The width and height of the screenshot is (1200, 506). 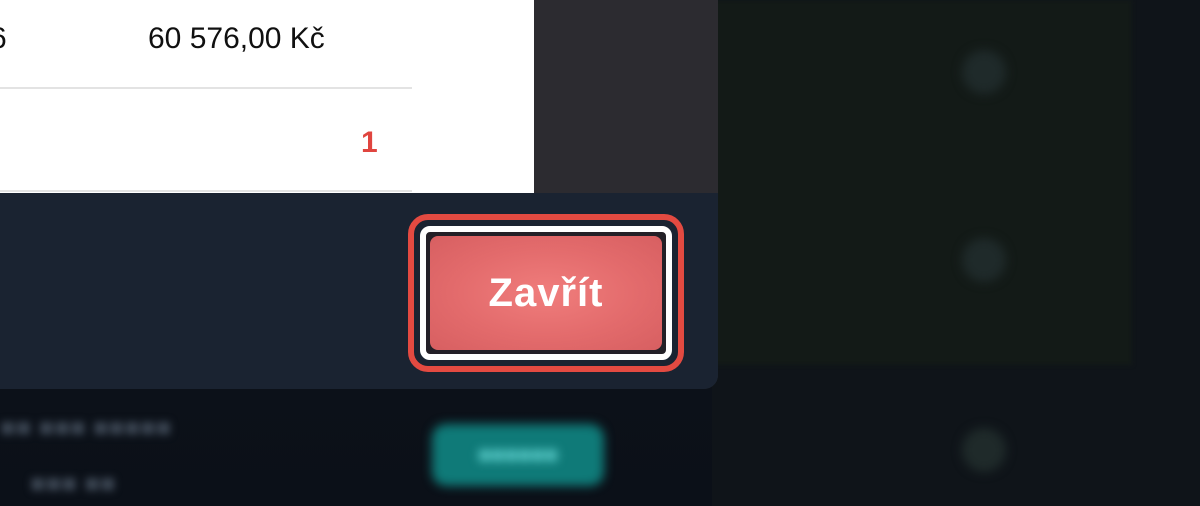 What do you see at coordinates (236, 38) in the screenshot?
I see `table-cell-amount: 60 576,00 Kč` at bounding box center [236, 38].